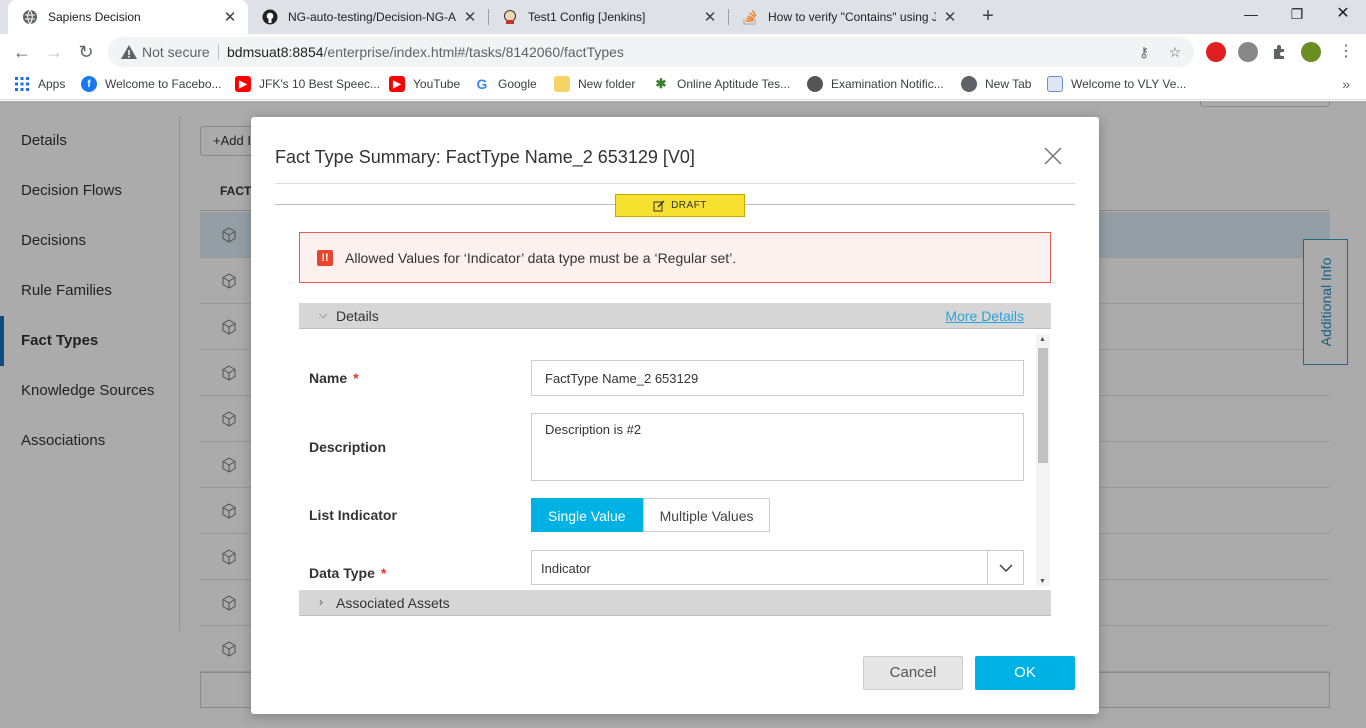 This screenshot has width=1366, height=728. Describe the element at coordinates (675, 603) in the screenshot. I see `associated-assets-section-header: › Associated Assets` at that location.